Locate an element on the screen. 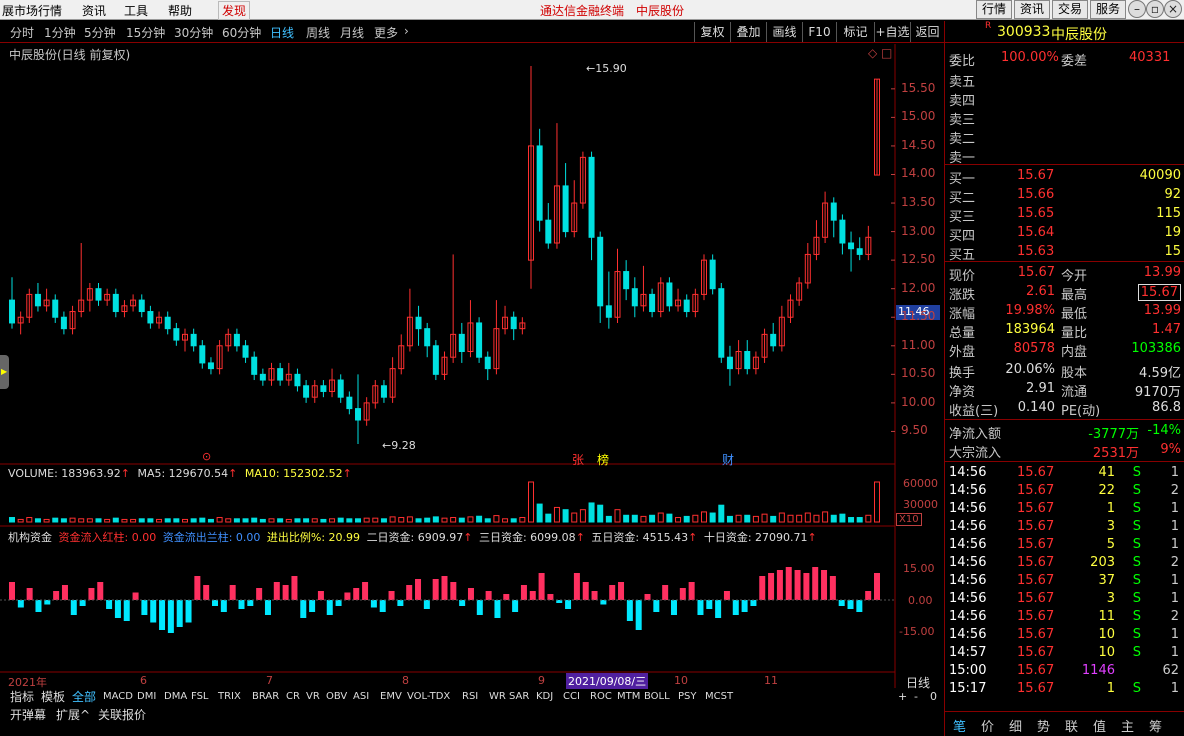  zoom-in-button: + is located at coordinates (905, 697).